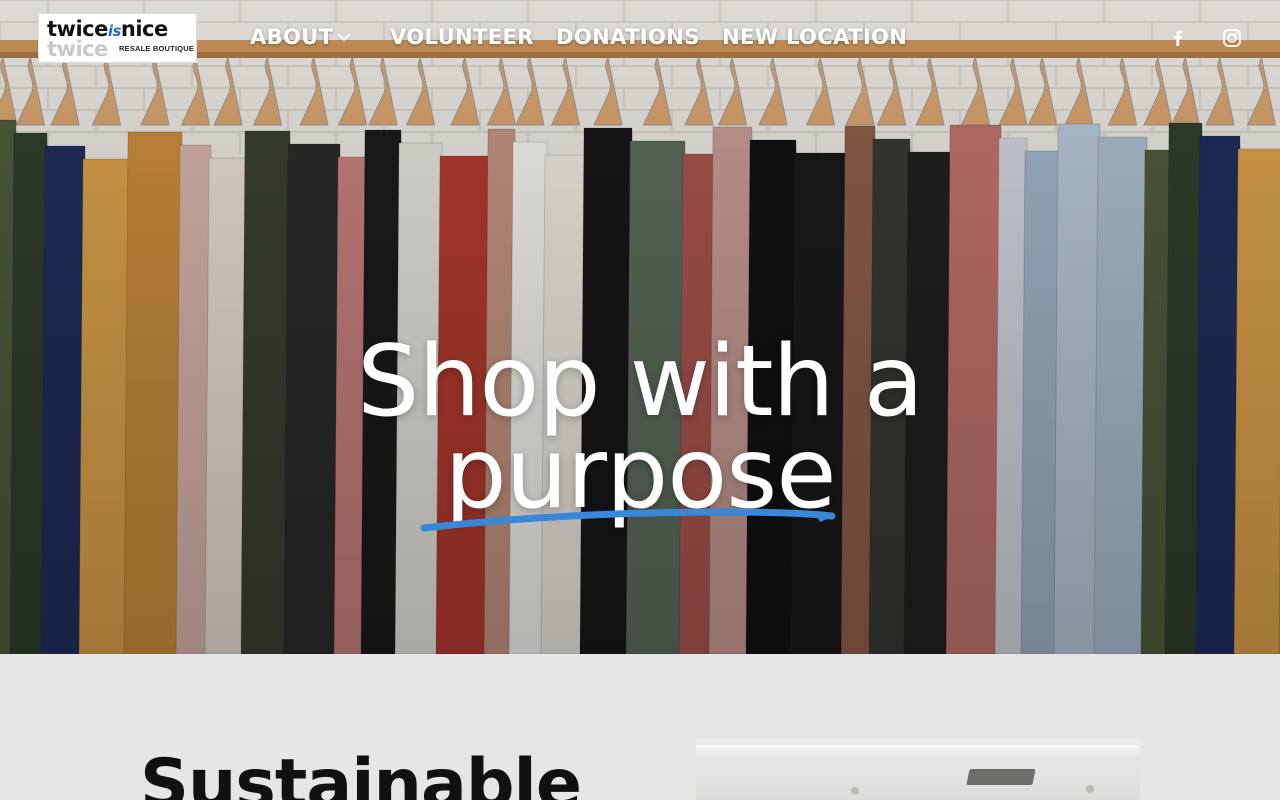 The height and width of the screenshot is (800, 1280). I want to click on ceiling-light, so click(918, 752).